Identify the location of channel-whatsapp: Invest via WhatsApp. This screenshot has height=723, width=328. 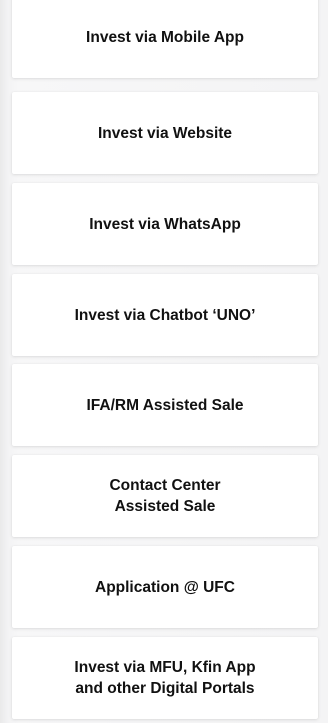
(165, 224).